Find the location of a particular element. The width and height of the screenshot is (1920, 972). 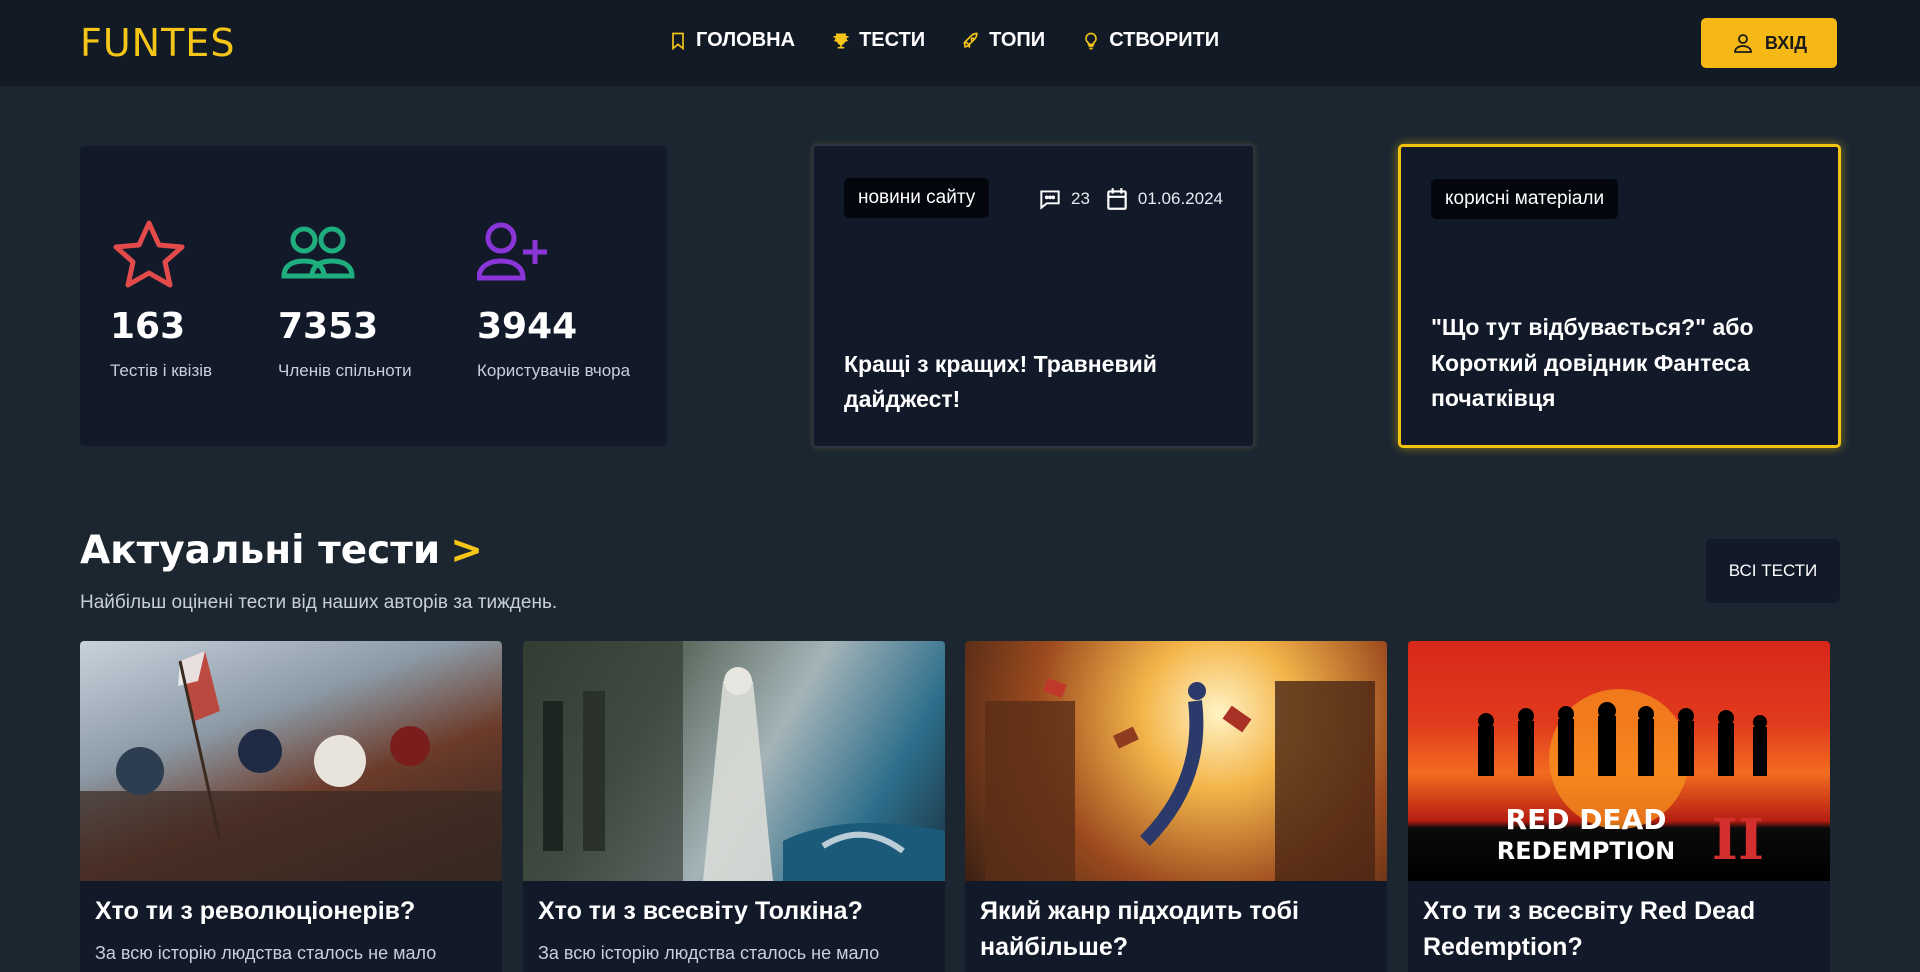

test-card: Який жанр підходить тобі найбільше? is located at coordinates (1176, 806).